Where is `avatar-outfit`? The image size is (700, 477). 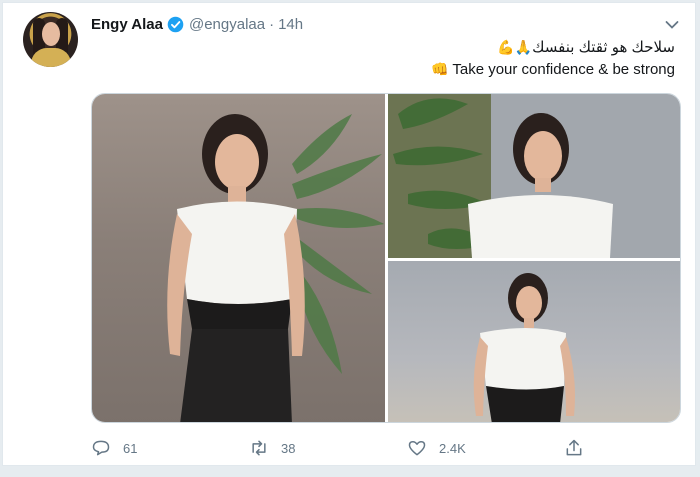
avatar-outfit is located at coordinates (51, 57).